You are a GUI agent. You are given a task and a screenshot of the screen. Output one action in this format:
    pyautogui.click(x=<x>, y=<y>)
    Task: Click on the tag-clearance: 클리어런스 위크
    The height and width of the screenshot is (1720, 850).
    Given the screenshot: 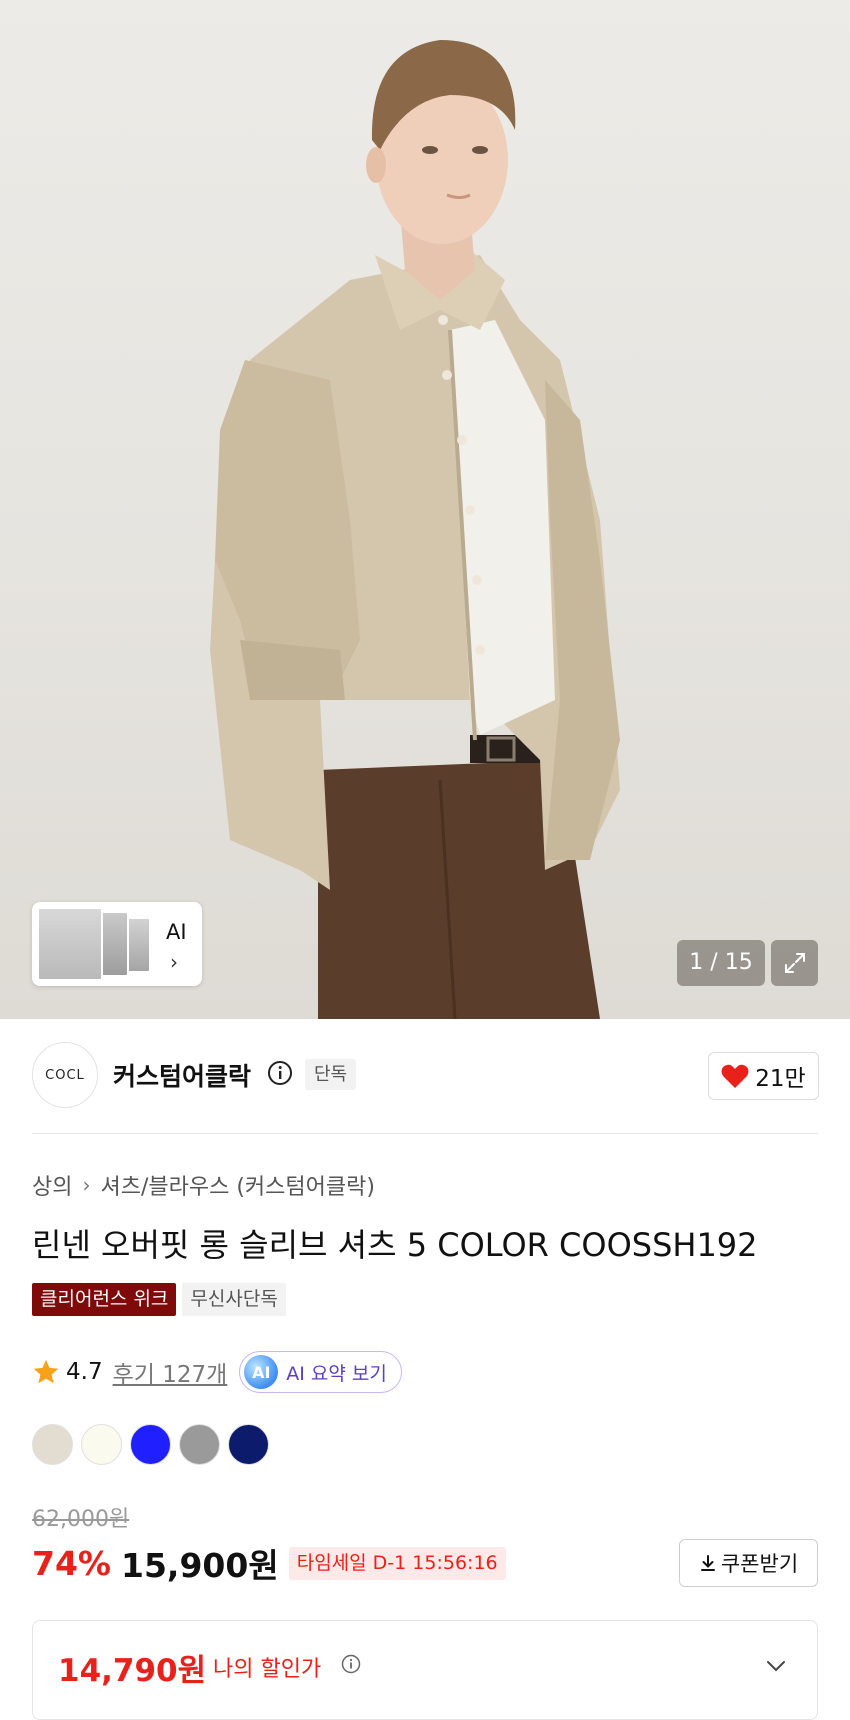 What is the action you would take?
    pyautogui.click(x=104, y=1299)
    